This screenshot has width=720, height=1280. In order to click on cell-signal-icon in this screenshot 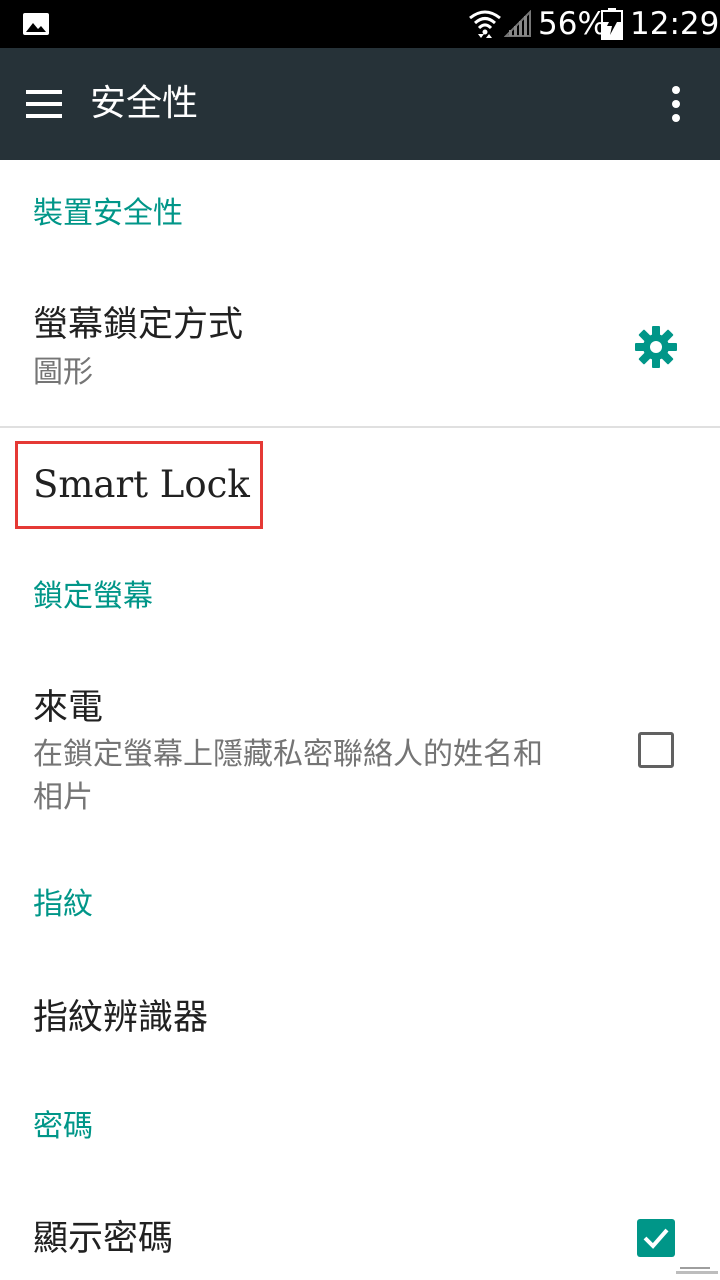, I will do `click(517, 23)`.